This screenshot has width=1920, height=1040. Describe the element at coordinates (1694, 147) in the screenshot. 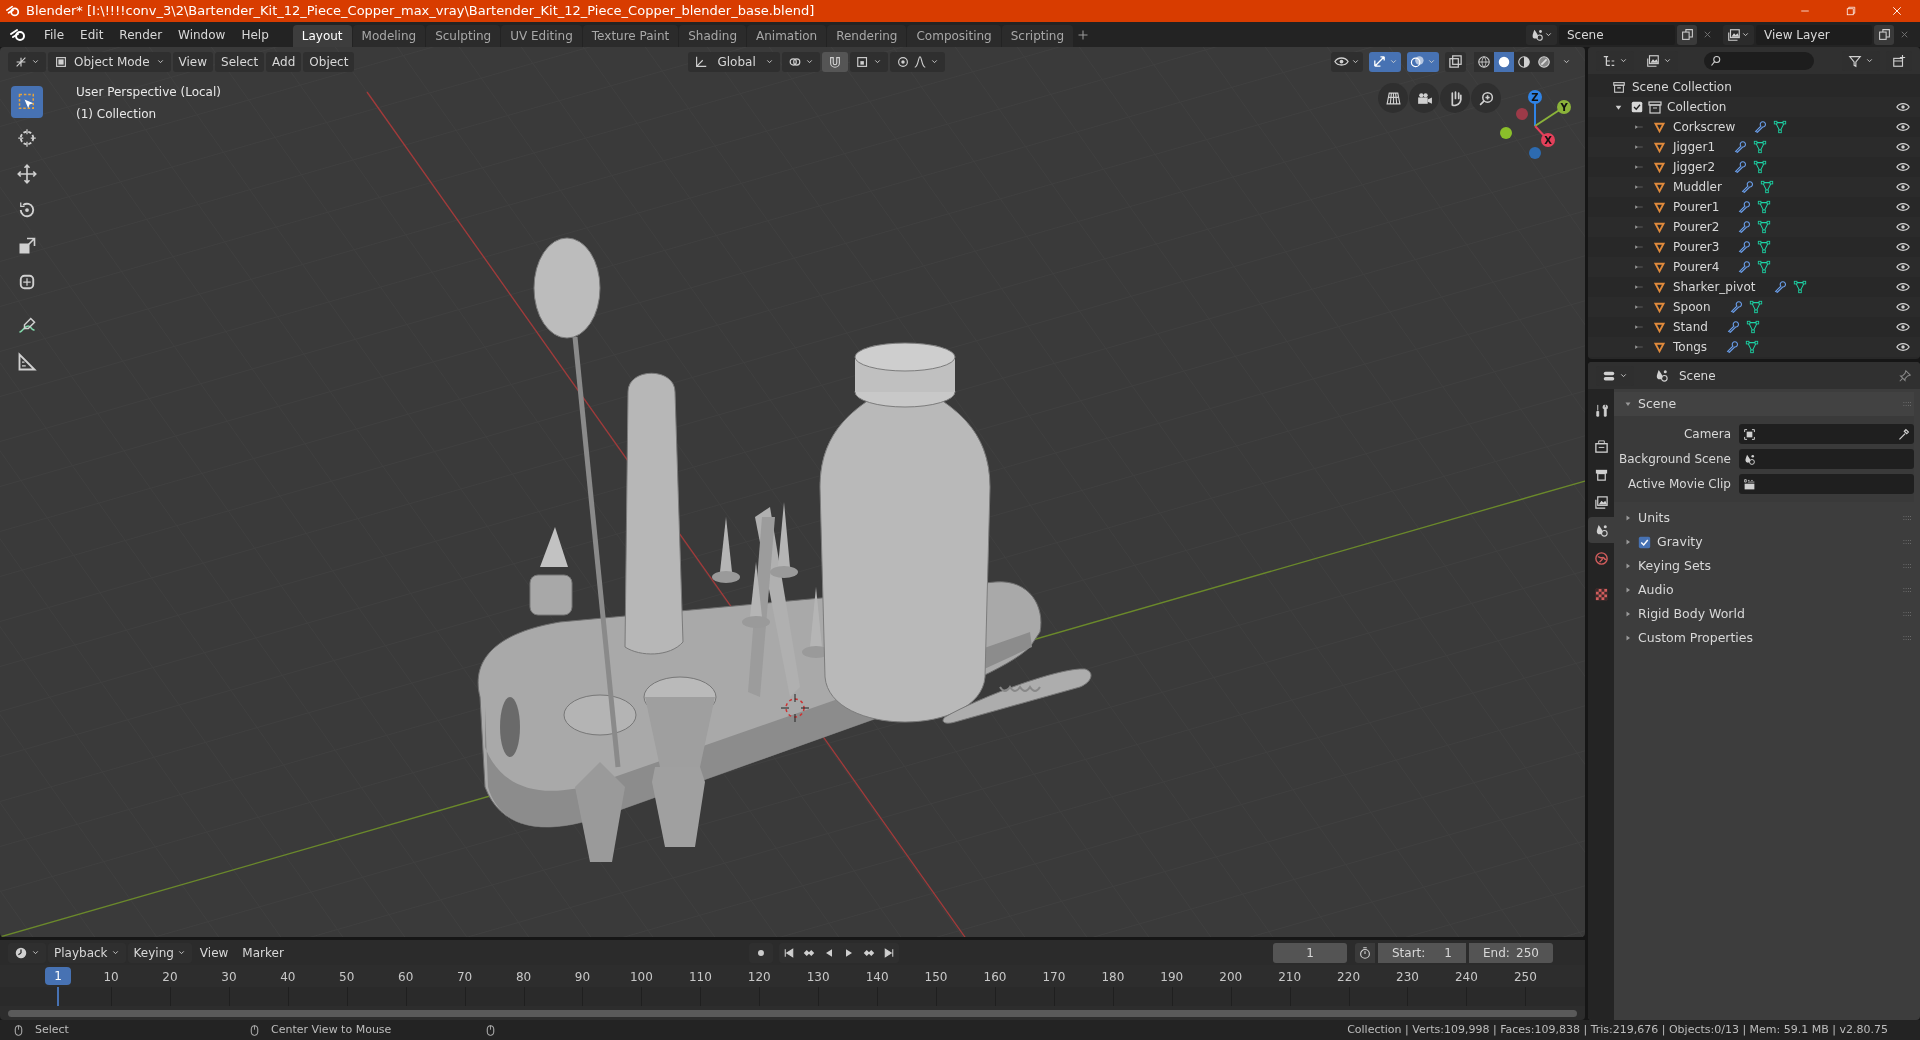

I see `tree-item-label: Jigger1` at that location.